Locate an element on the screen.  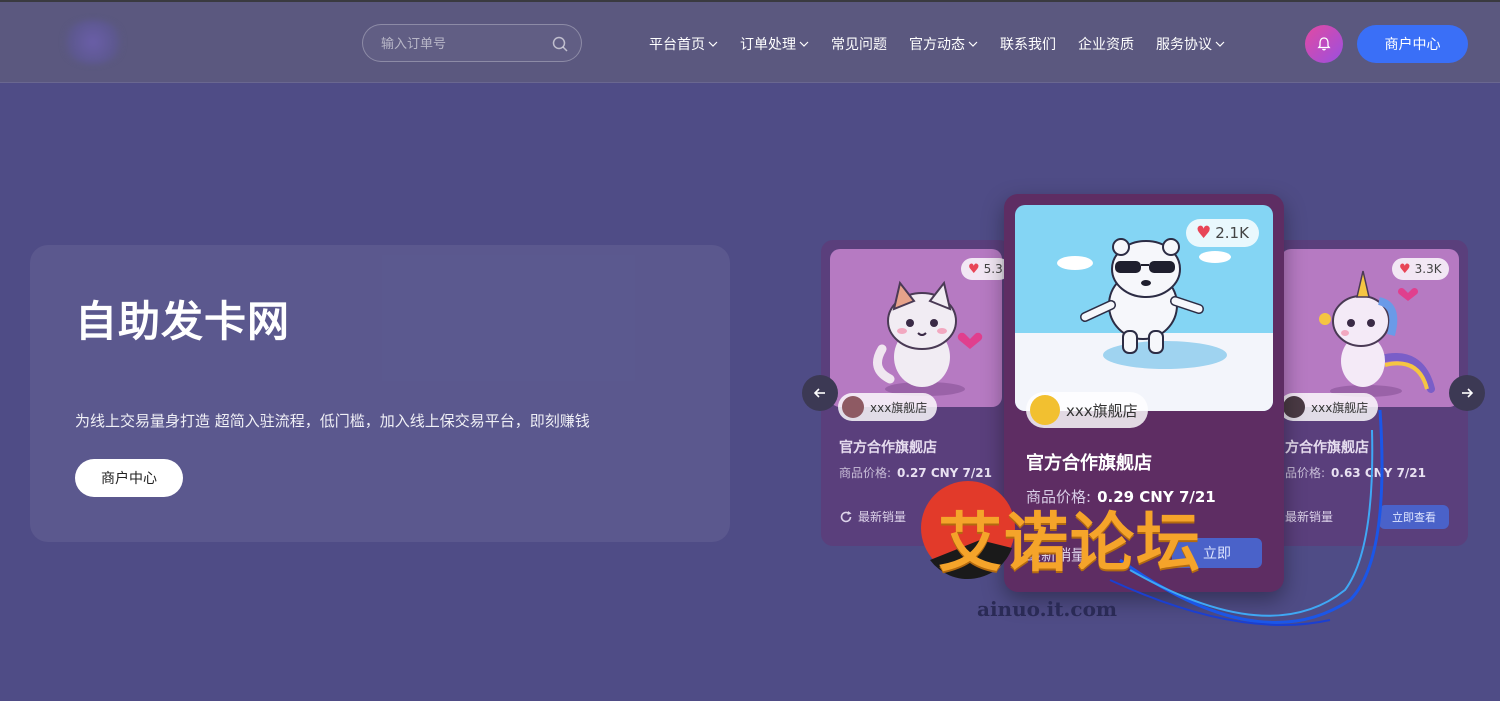
watermark-url: ainuo.it.com is located at coordinates (1047, 609).